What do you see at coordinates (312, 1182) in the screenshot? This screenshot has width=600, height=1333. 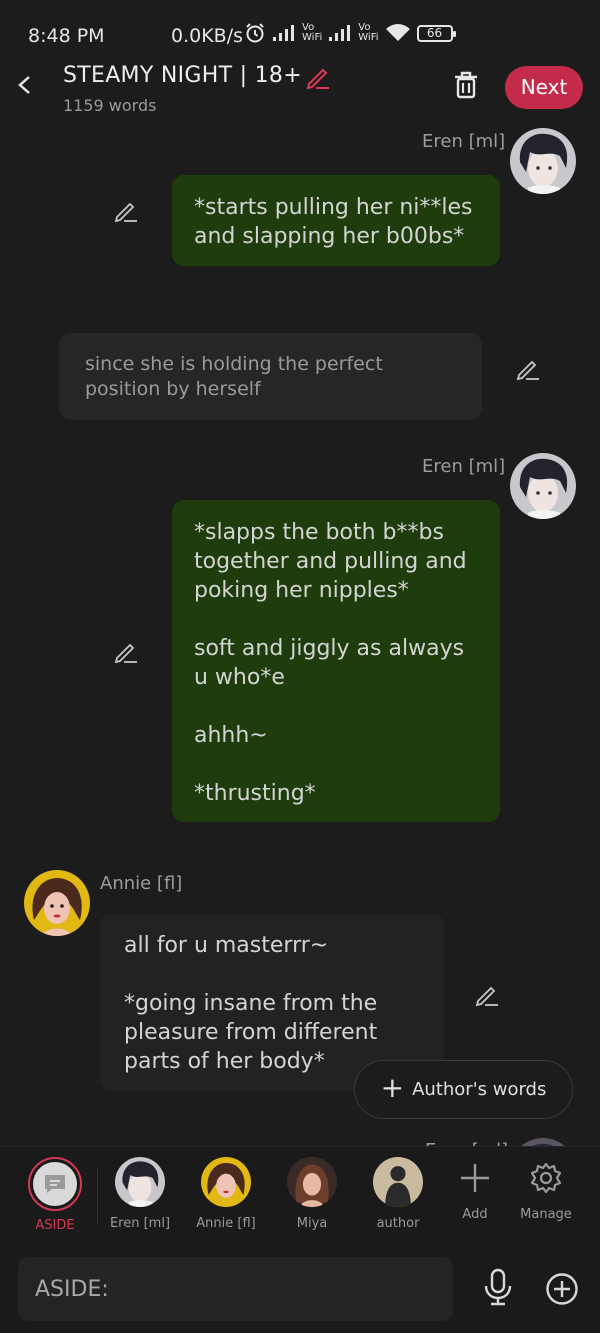 I see `avatar-miya` at bounding box center [312, 1182].